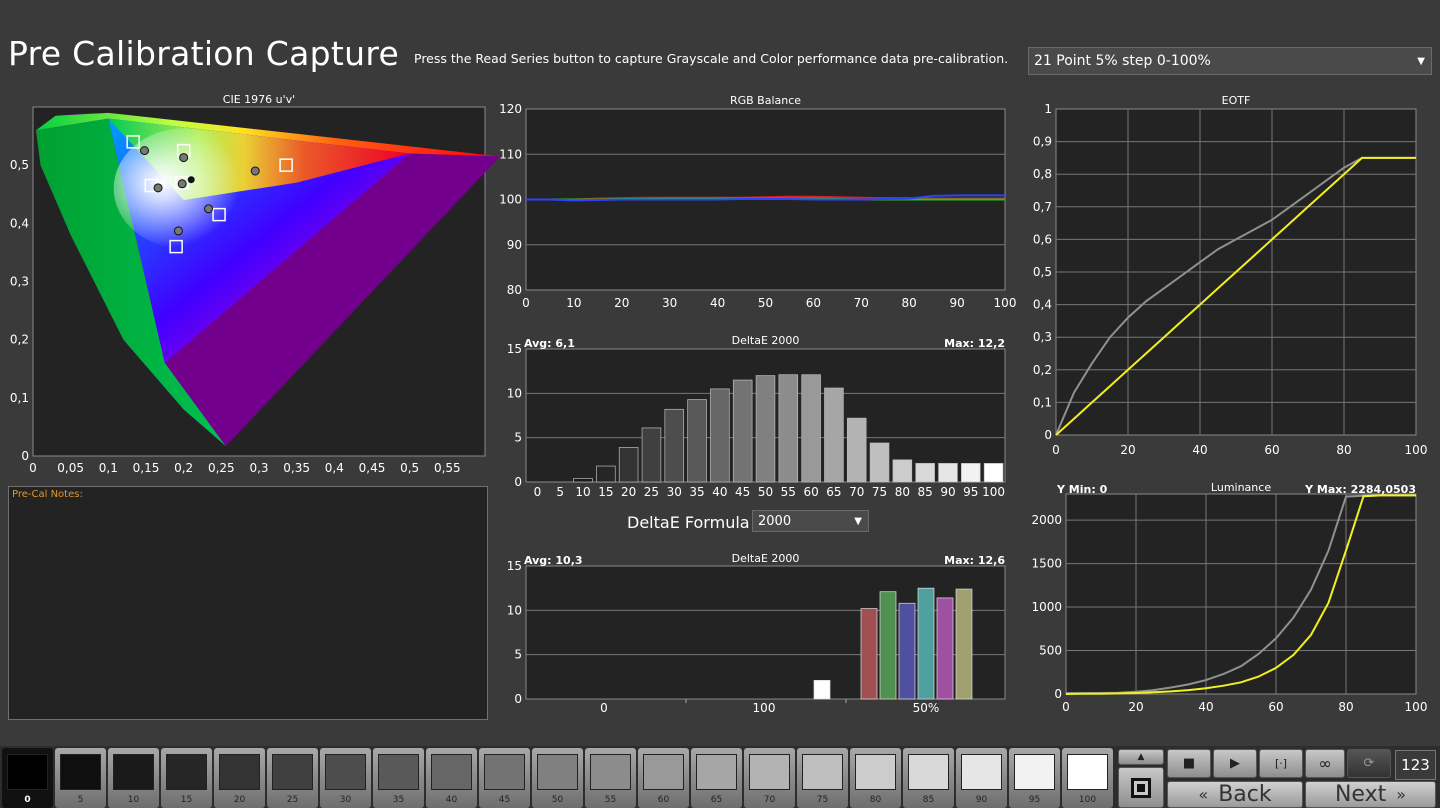 The height and width of the screenshot is (808, 1440). I want to click on swatch-label: 35, so click(398, 800).